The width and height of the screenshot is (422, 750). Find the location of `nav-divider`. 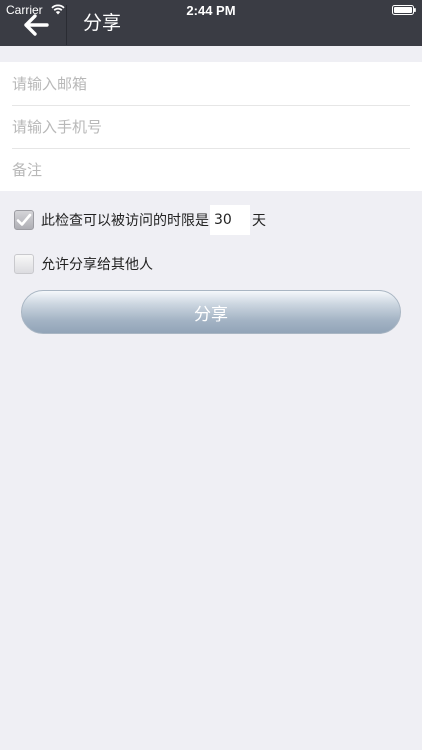

nav-divider is located at coordinates (66, 25).